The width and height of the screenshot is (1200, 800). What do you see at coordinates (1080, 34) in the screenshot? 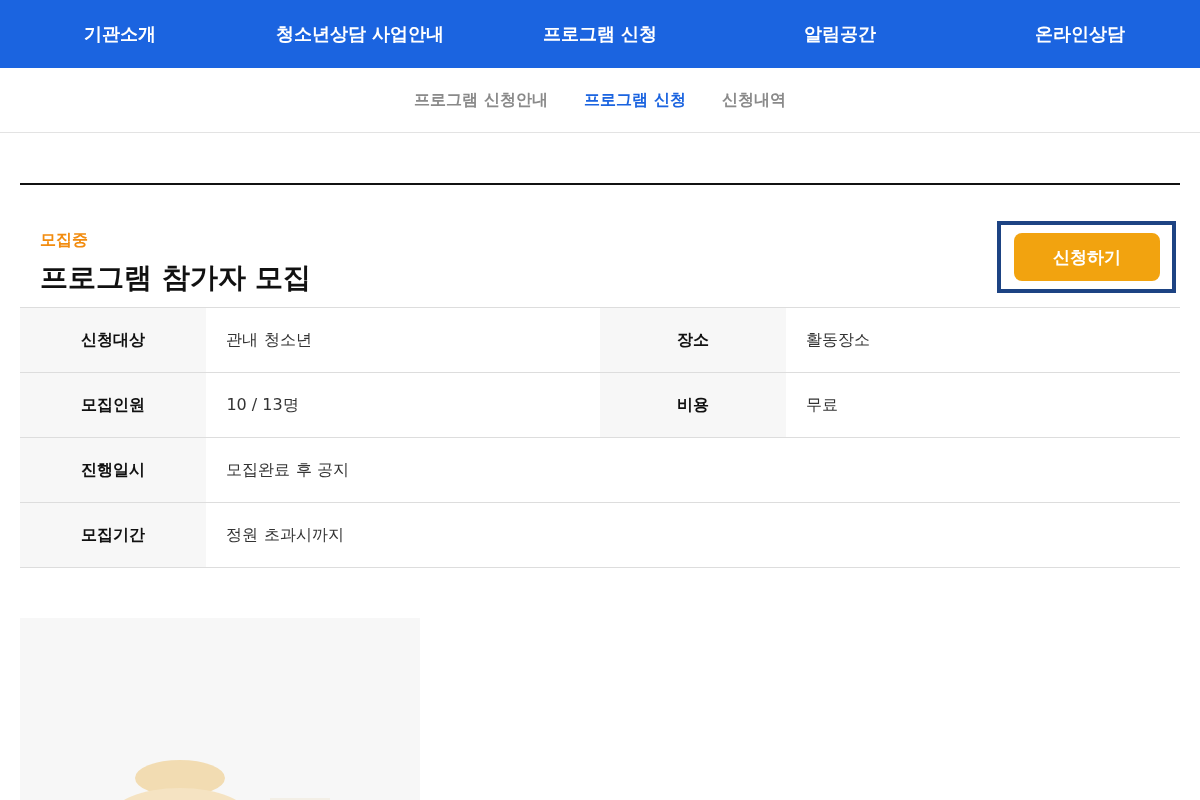
I see `nav-link: 온라인상담` at bounding box center [1080, 34].